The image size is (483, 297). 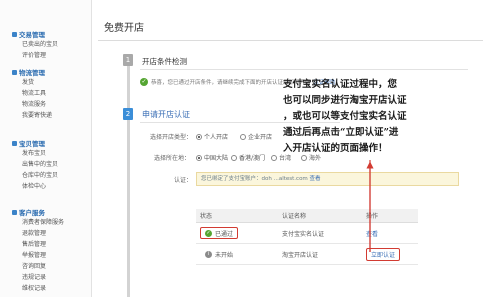 I want to click on verify-label: 认证：, so click(x=183, y=180).